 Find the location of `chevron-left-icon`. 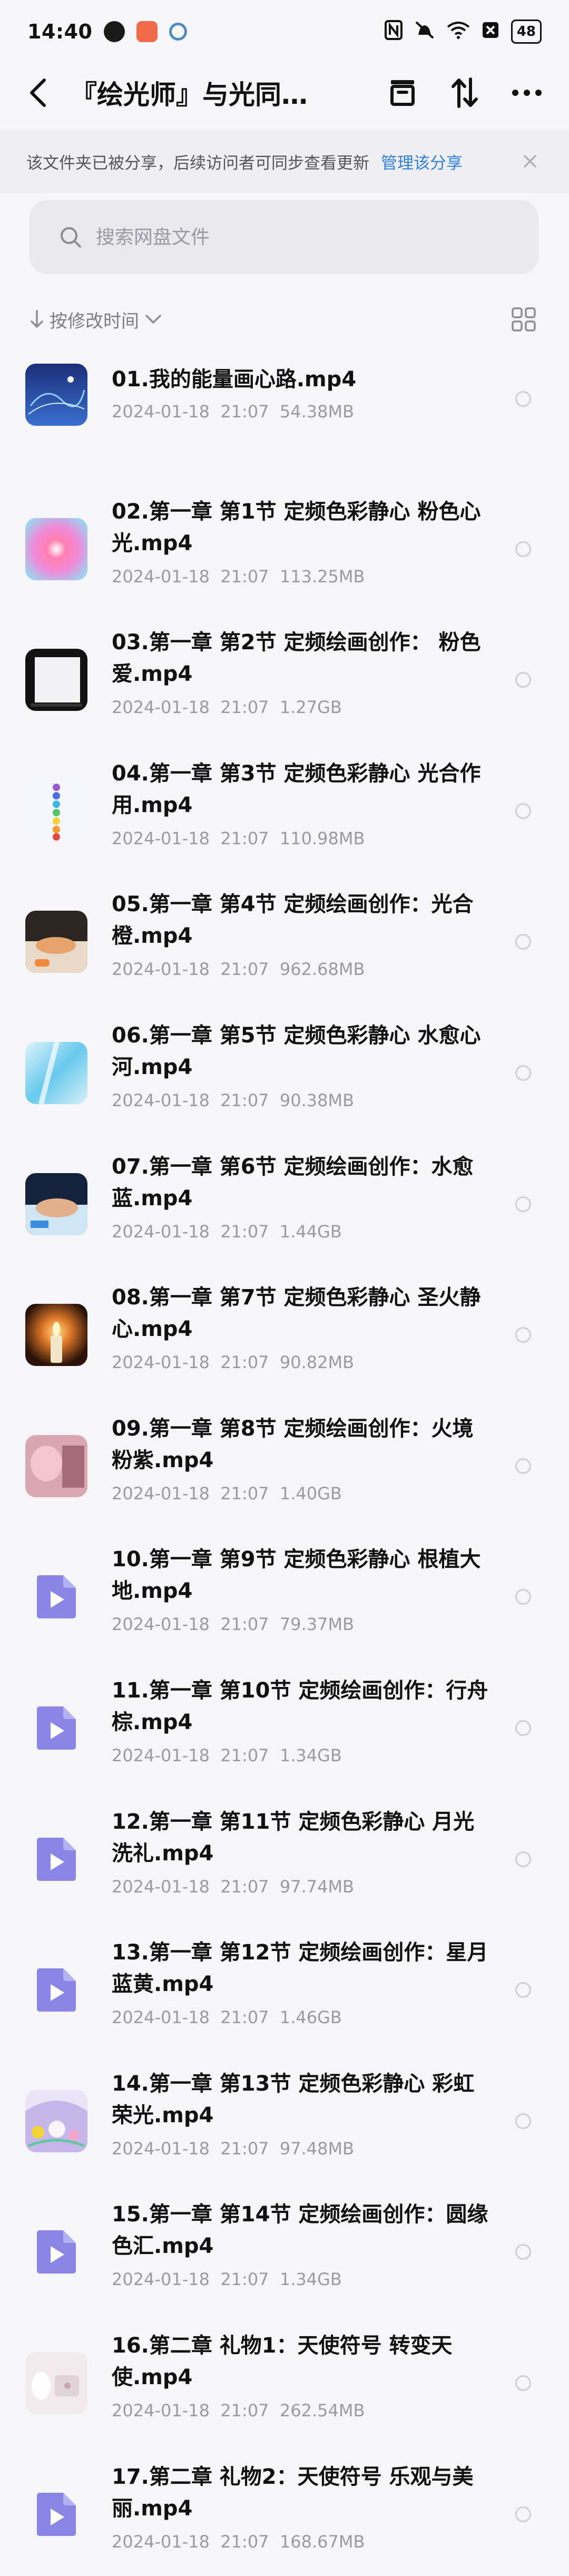

chevron-left-icon is located at coordinates (38, 93).